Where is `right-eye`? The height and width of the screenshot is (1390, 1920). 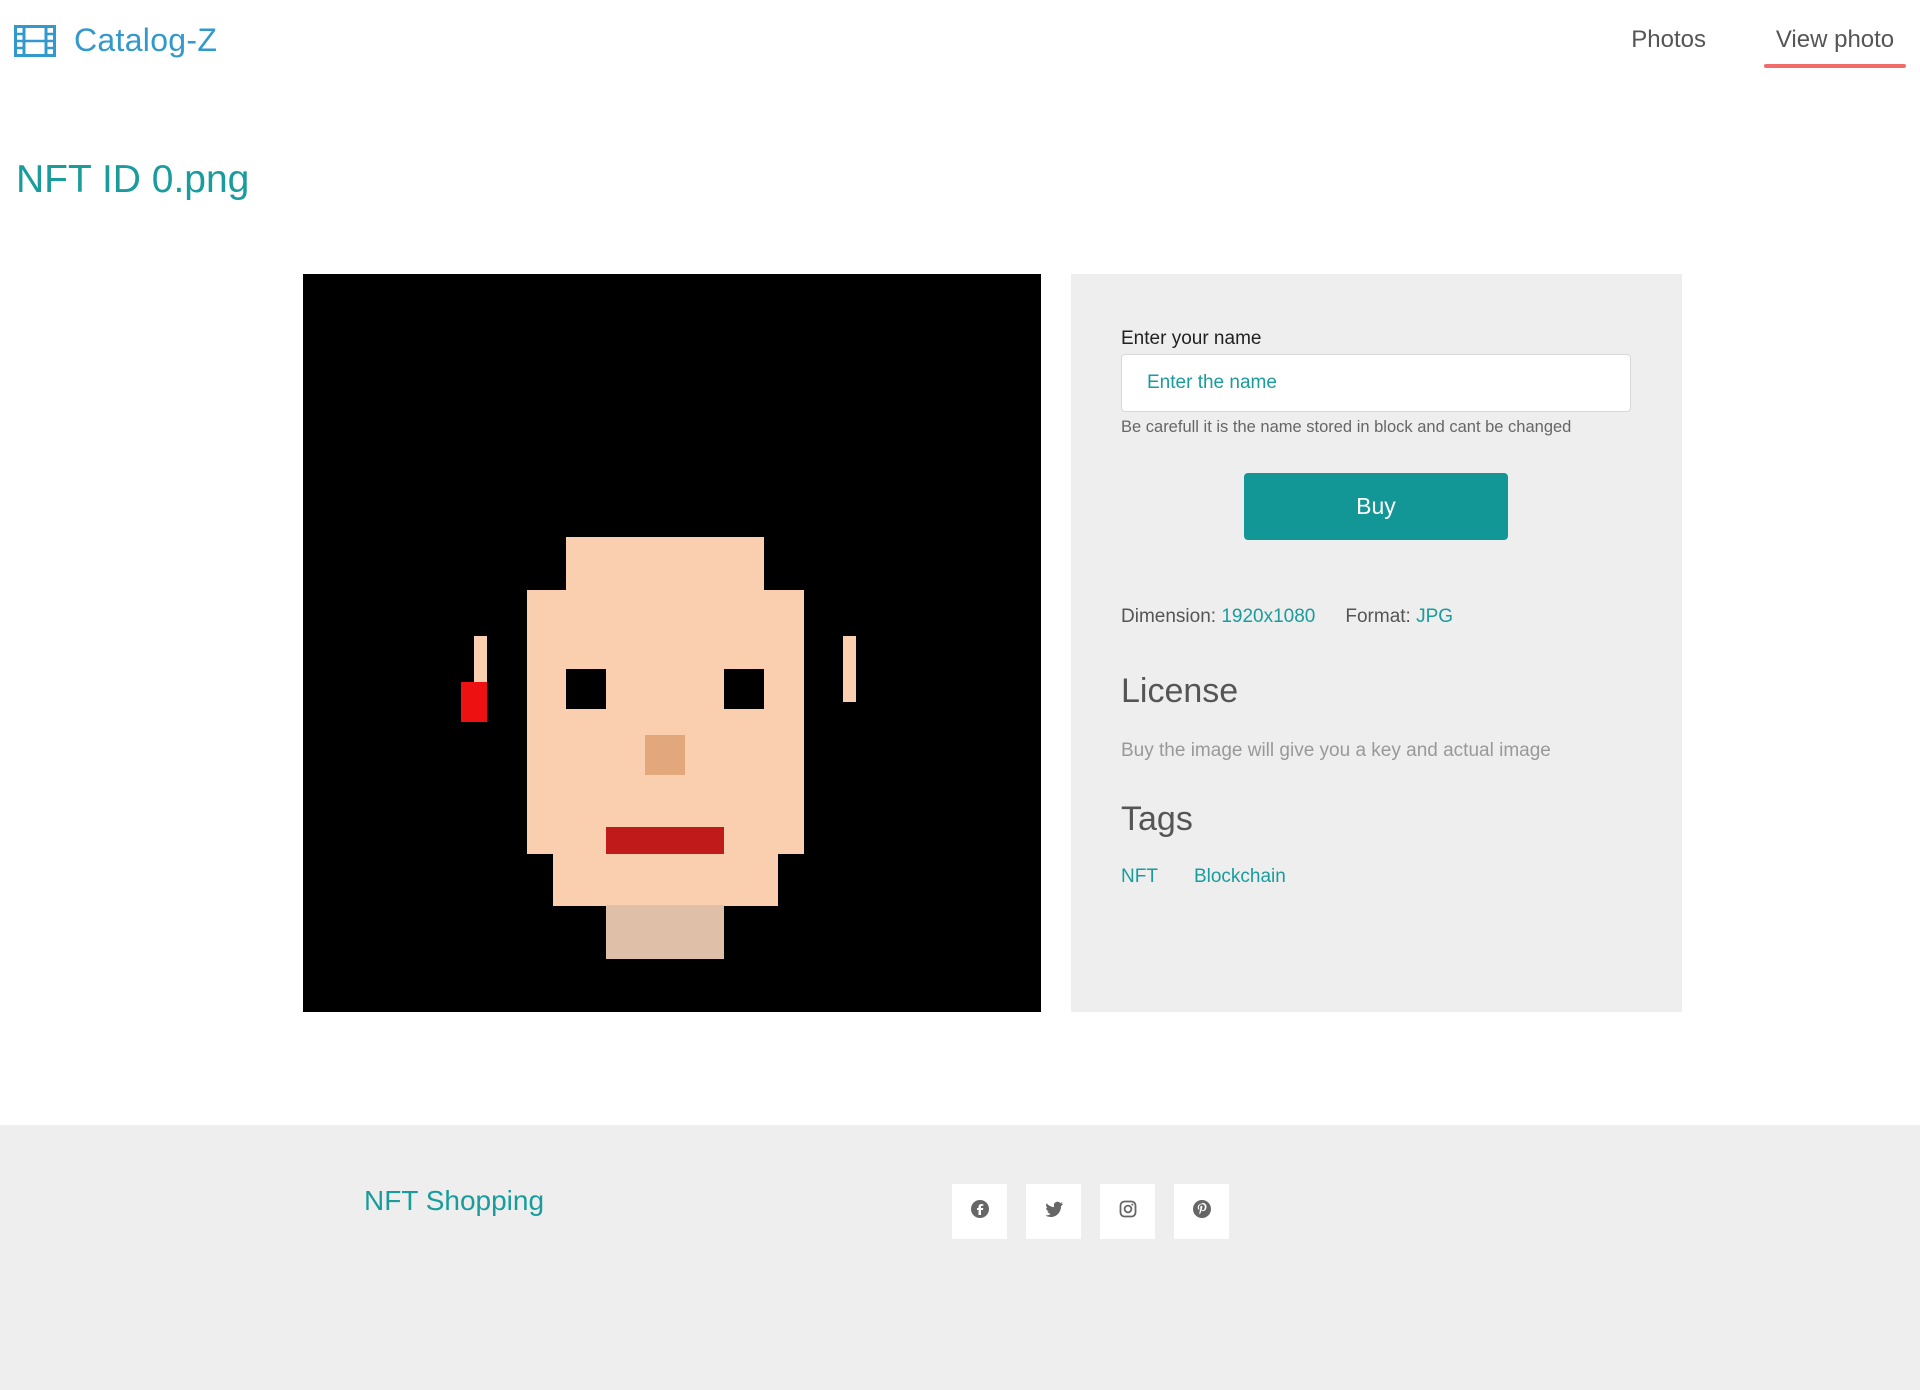 right-eye is located at coordinates (744, 689).